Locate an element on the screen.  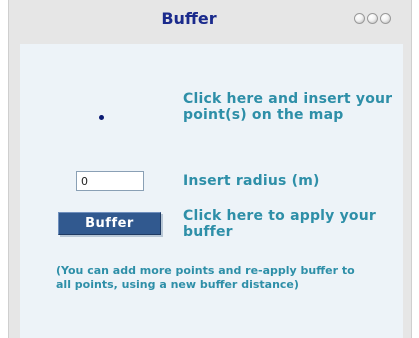
window-controls is located at coordinates (372, 18).